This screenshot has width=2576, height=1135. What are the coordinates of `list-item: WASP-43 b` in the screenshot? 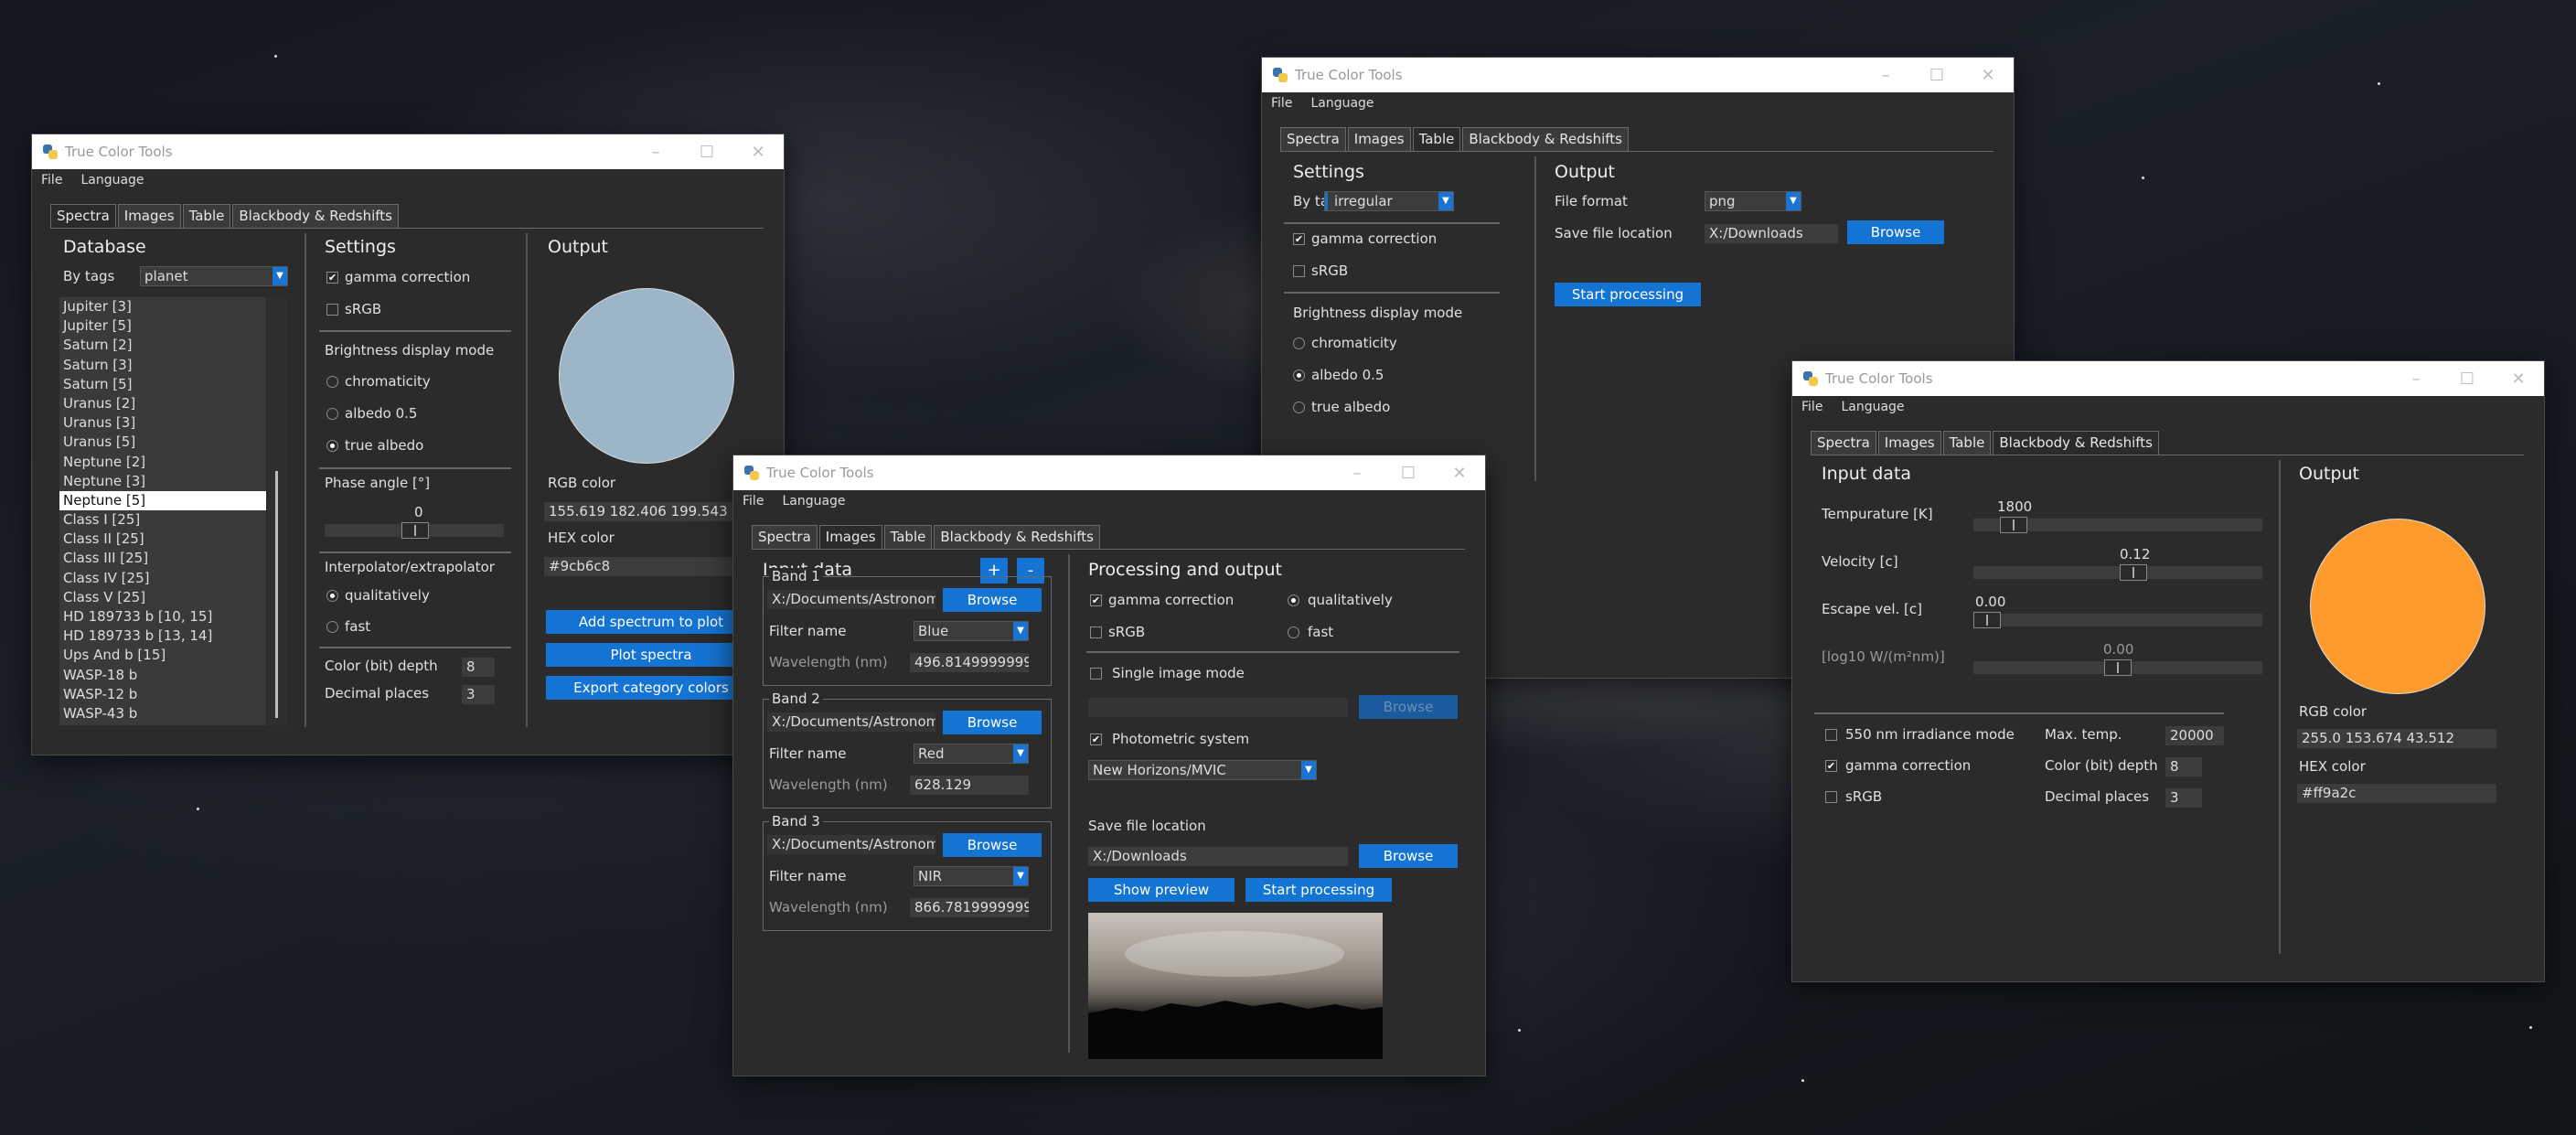 It's located at (162, 713).